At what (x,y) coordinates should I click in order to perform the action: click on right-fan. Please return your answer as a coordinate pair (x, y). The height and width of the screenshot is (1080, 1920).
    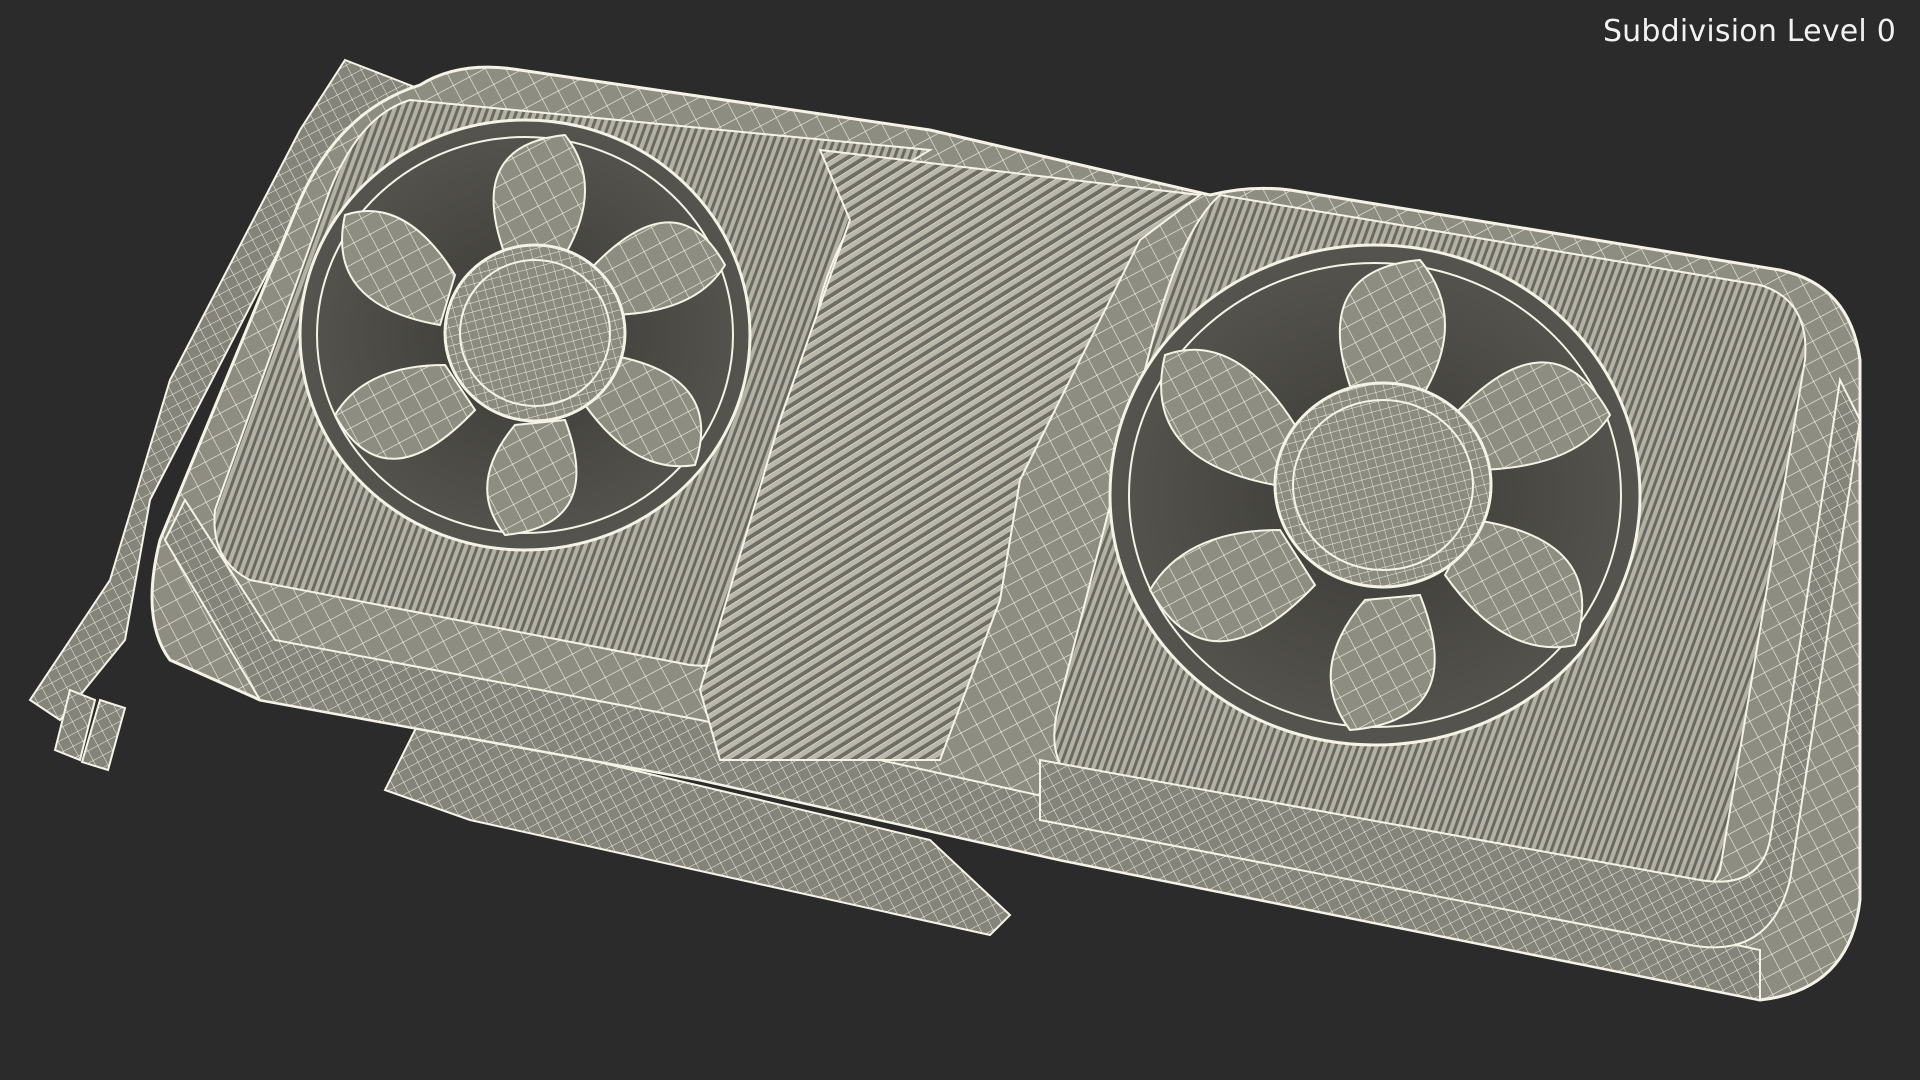
    Looking at the image, I should click on (1375, 495).